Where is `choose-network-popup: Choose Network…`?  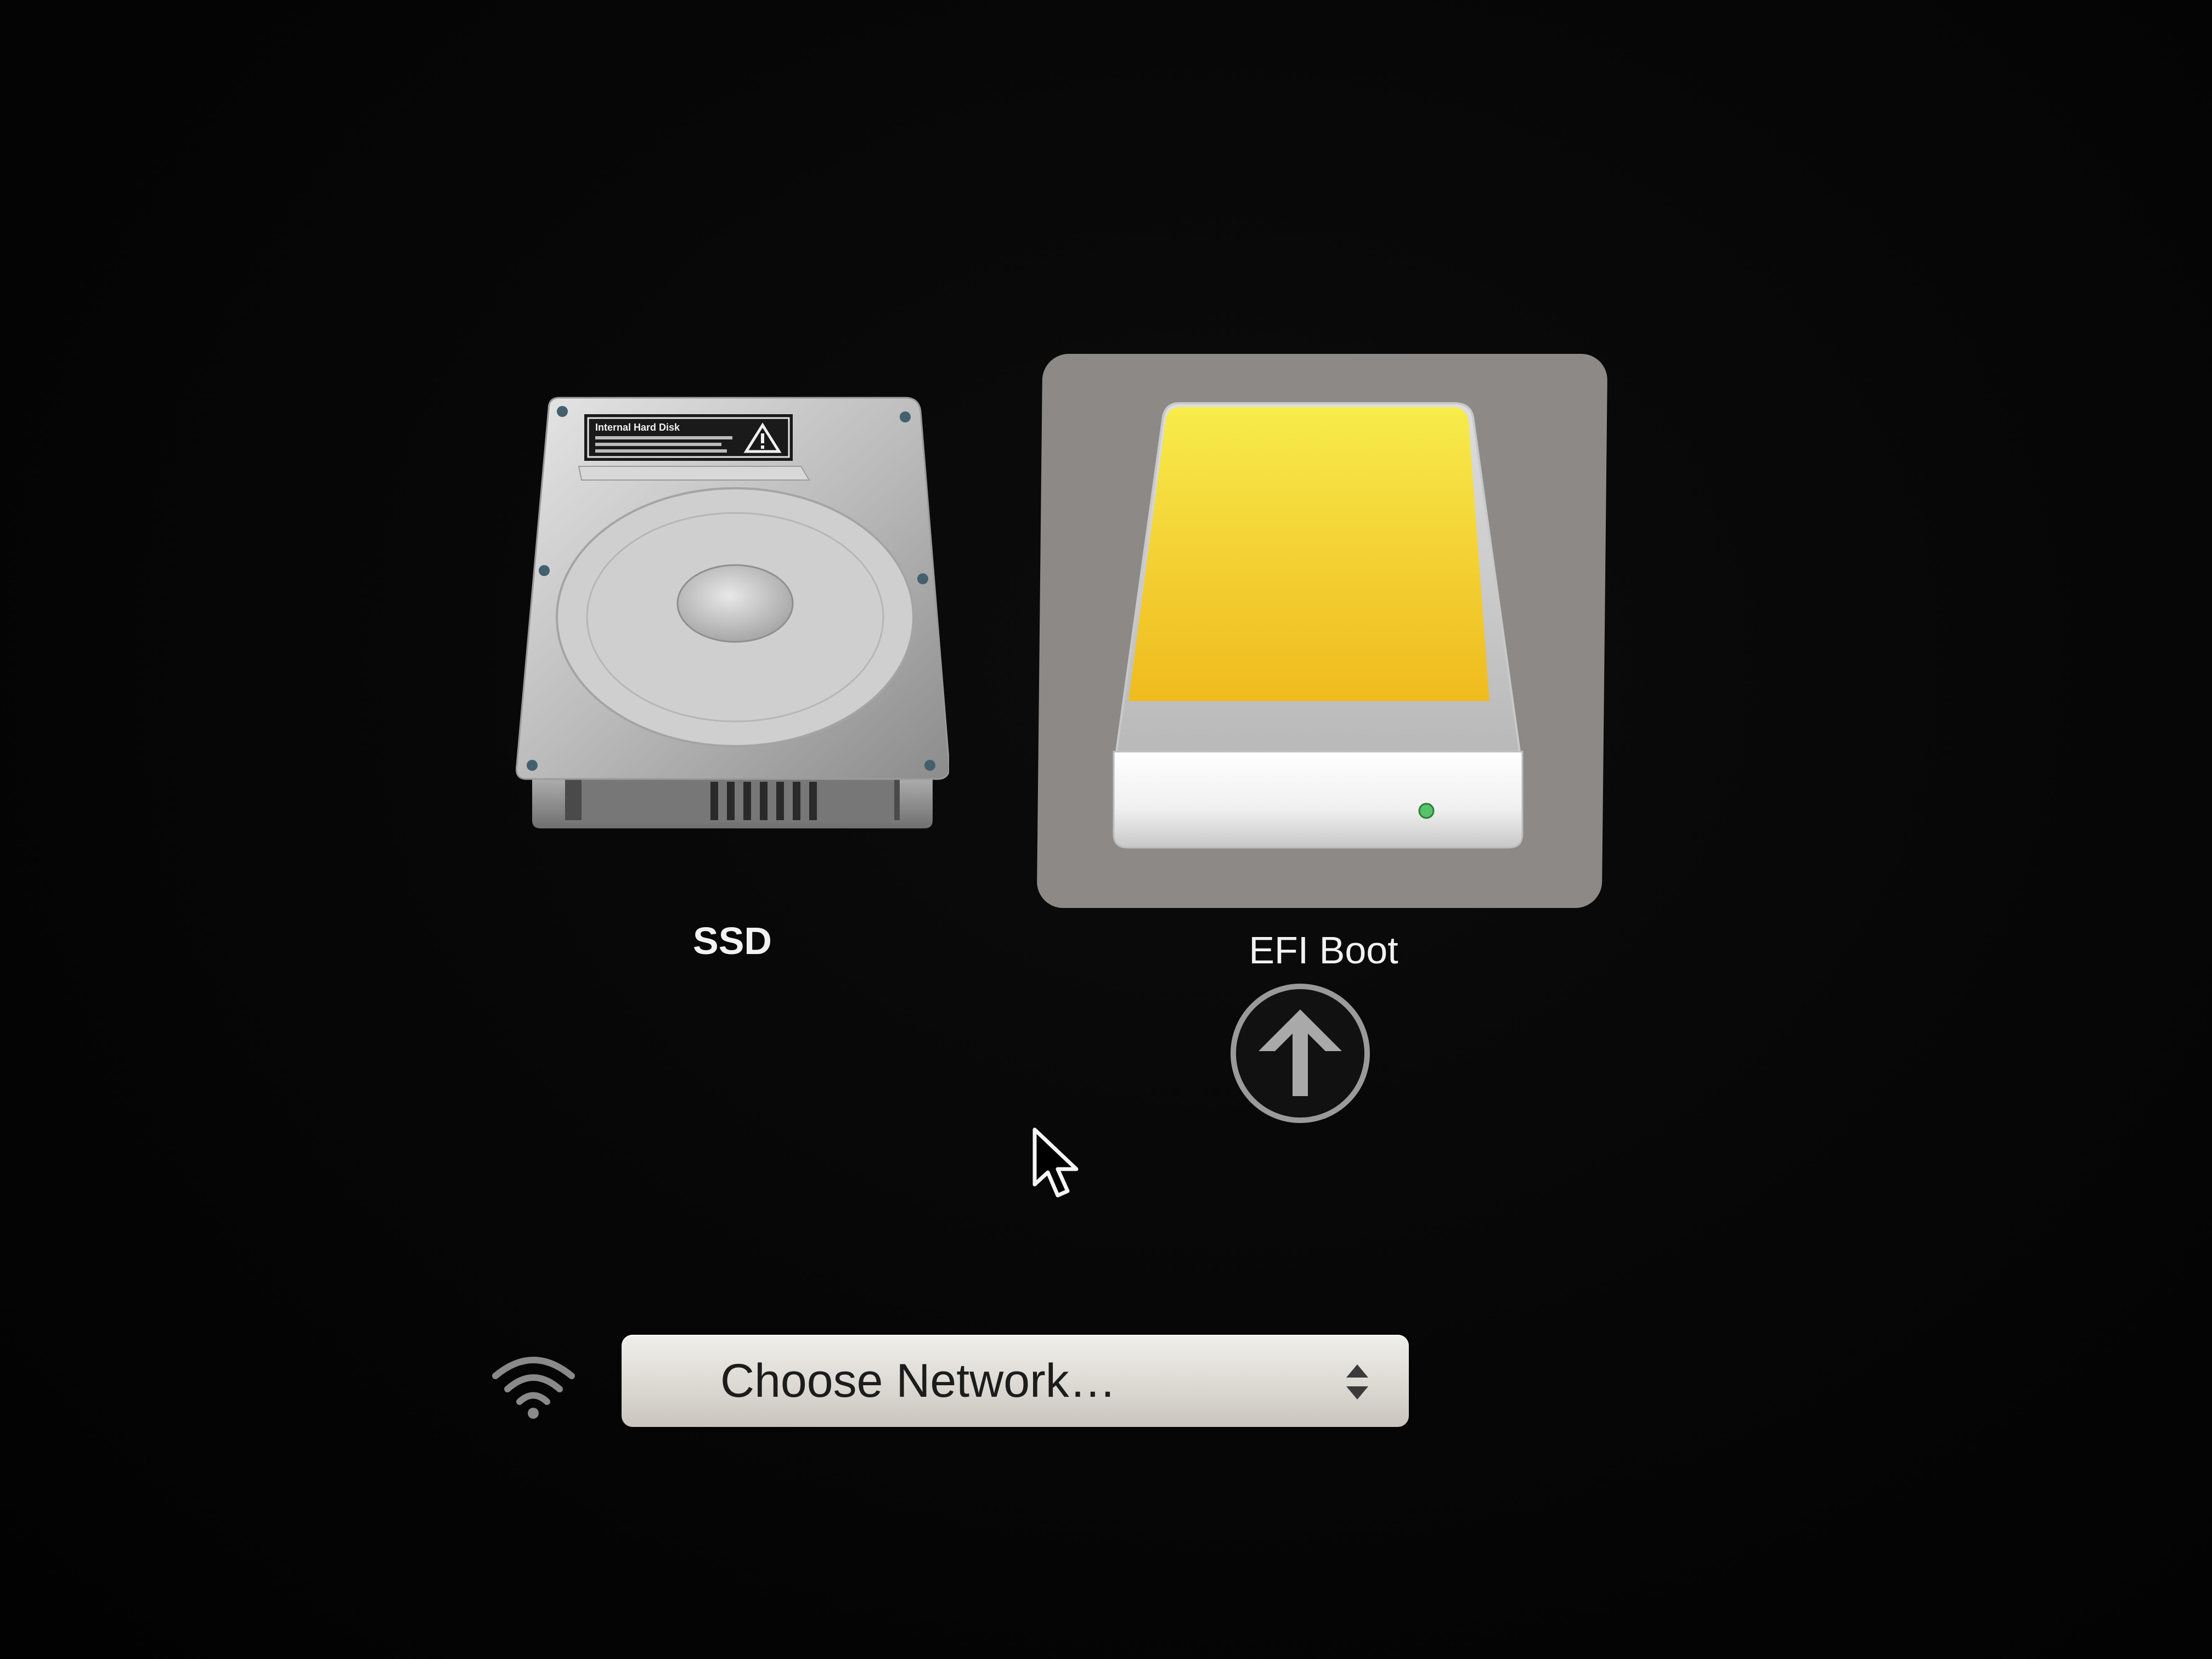 choose-network-popup: Choose Network… is located at coordinates (1015, 1381).